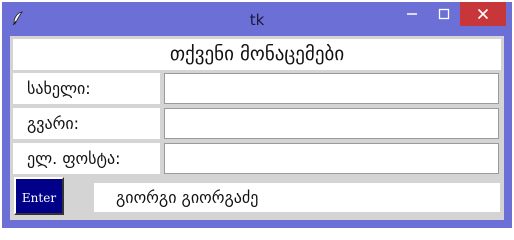  What do you see at coordinates (39, 196) in the screenshot?
I see `enter-button: Enter` at bounding box center [39, 196].